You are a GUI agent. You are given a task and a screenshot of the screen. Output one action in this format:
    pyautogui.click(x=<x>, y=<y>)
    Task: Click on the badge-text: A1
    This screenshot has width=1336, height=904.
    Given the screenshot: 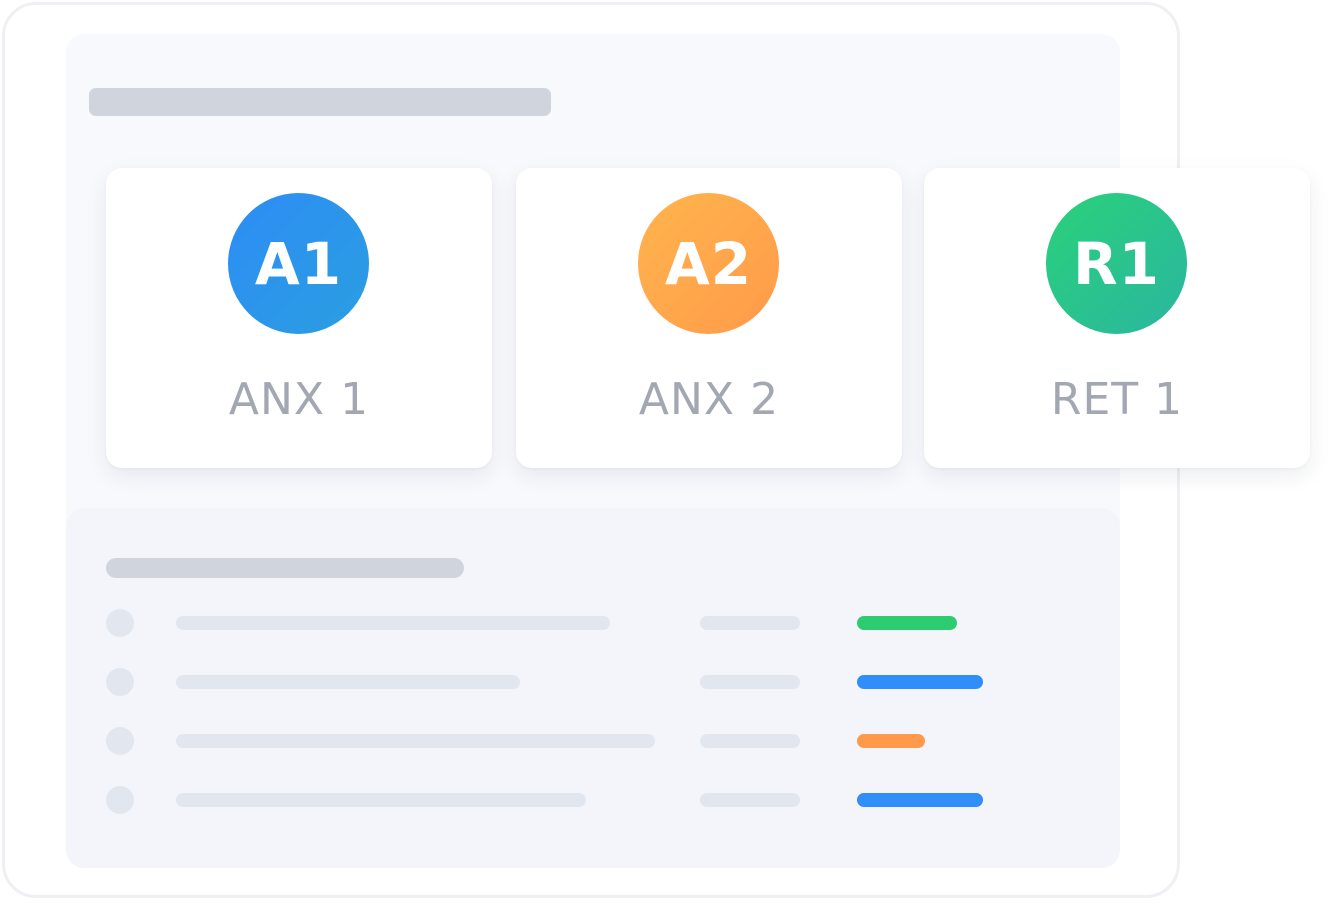 What is the action you would take?
    pyautogui.click(x=298, y=263)
    